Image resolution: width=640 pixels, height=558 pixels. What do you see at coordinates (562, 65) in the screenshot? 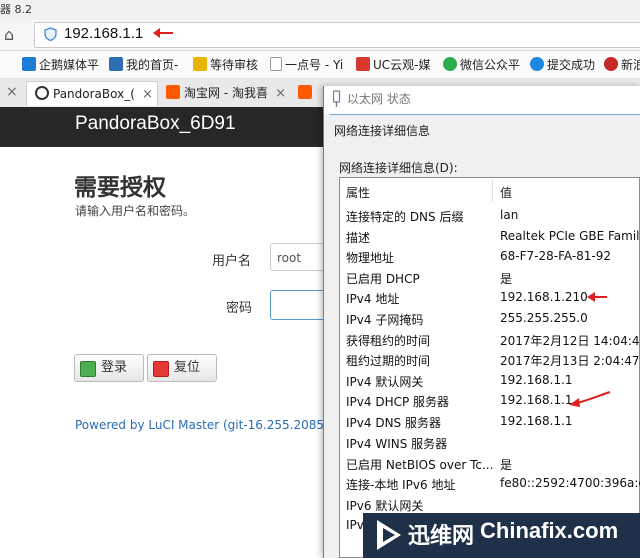
I see `bookmark-item: 提交成功` at bounding box center [562, 65].